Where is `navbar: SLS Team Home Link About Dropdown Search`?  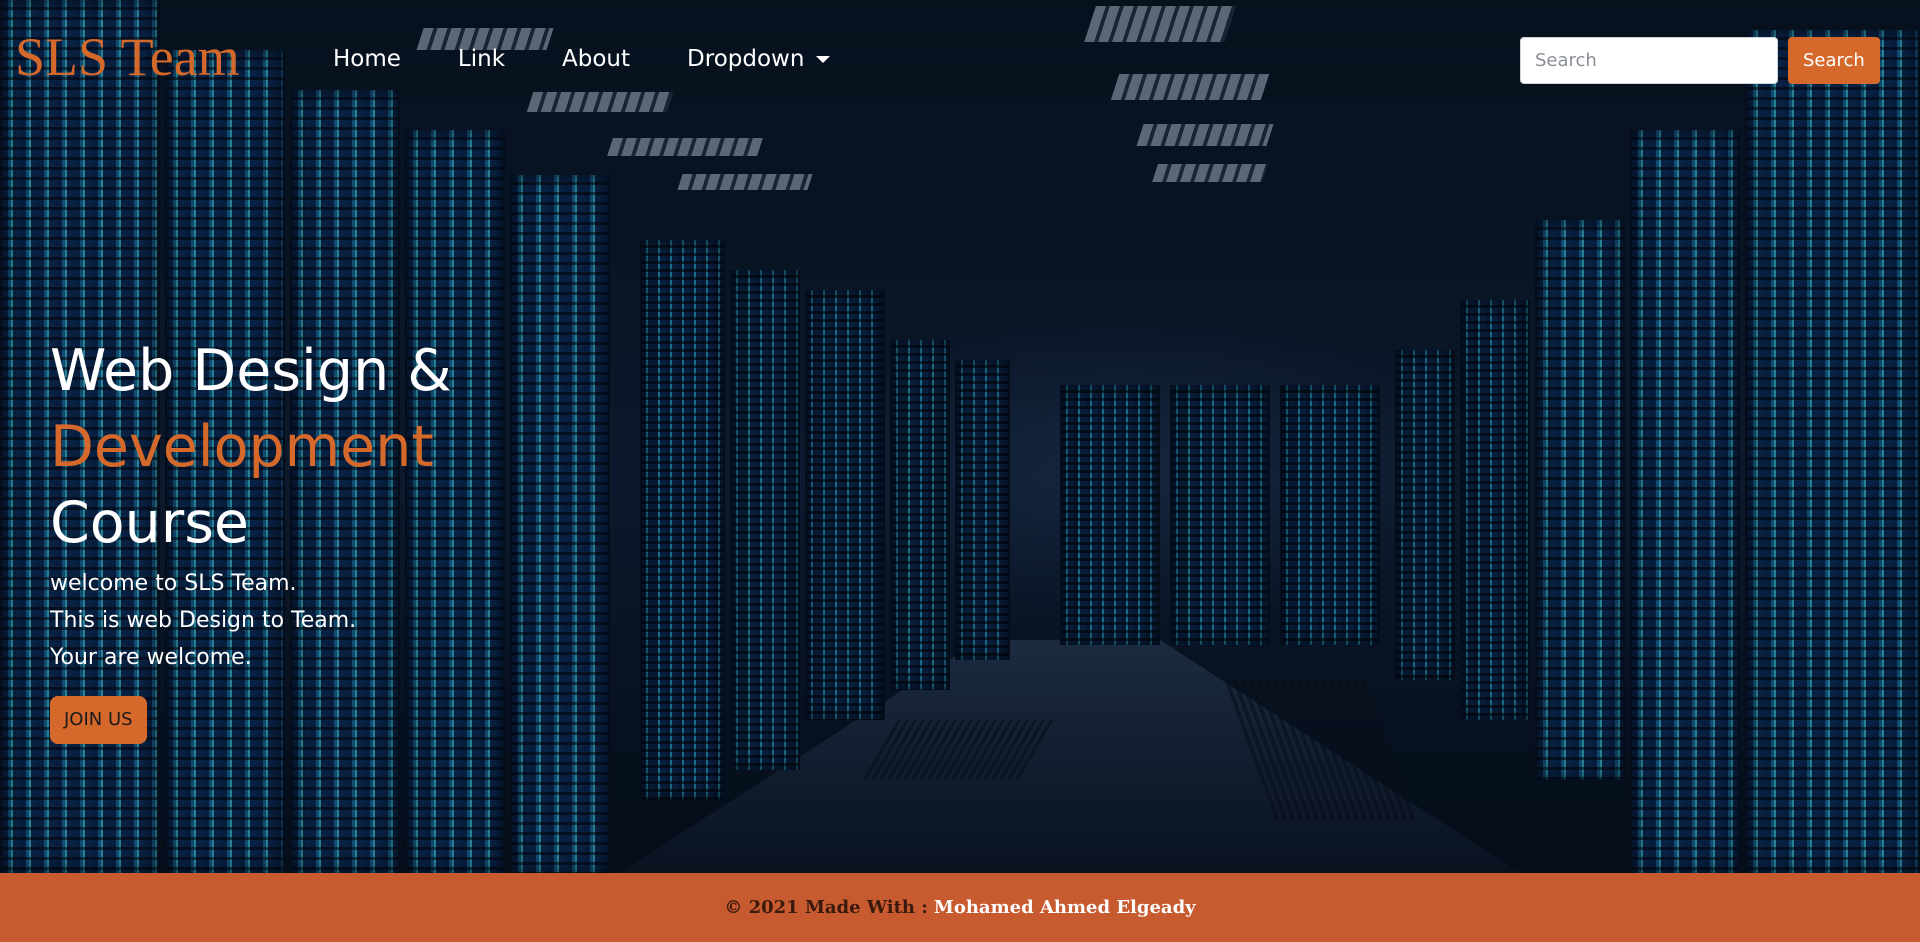 navbar: SLS Team Home Link About Dropdown Search is located at coordinates (960, 61).